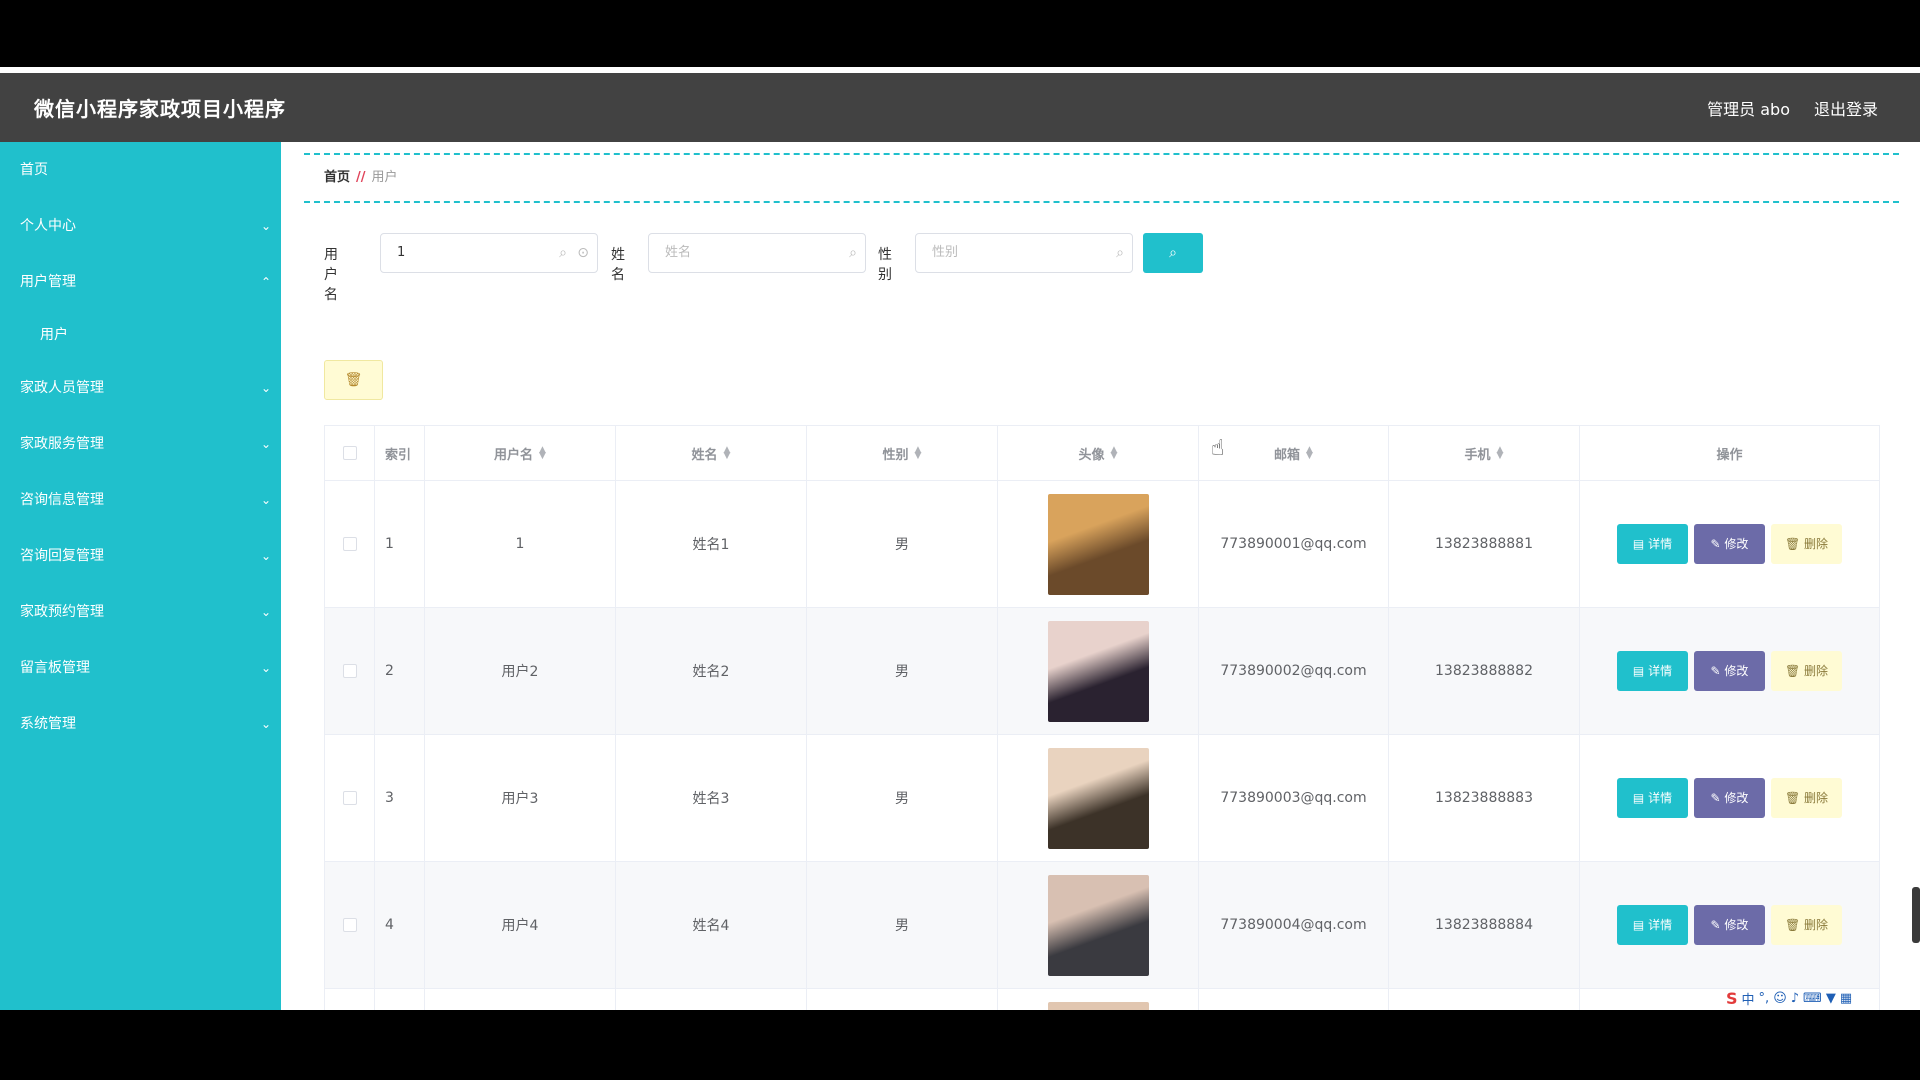 Image resolution: width=1920 pixels, height=1080 pixels. Describe the element at coordinates (1732, 998) in the screenshot. I see `ime-logo-icon: S` at that location.